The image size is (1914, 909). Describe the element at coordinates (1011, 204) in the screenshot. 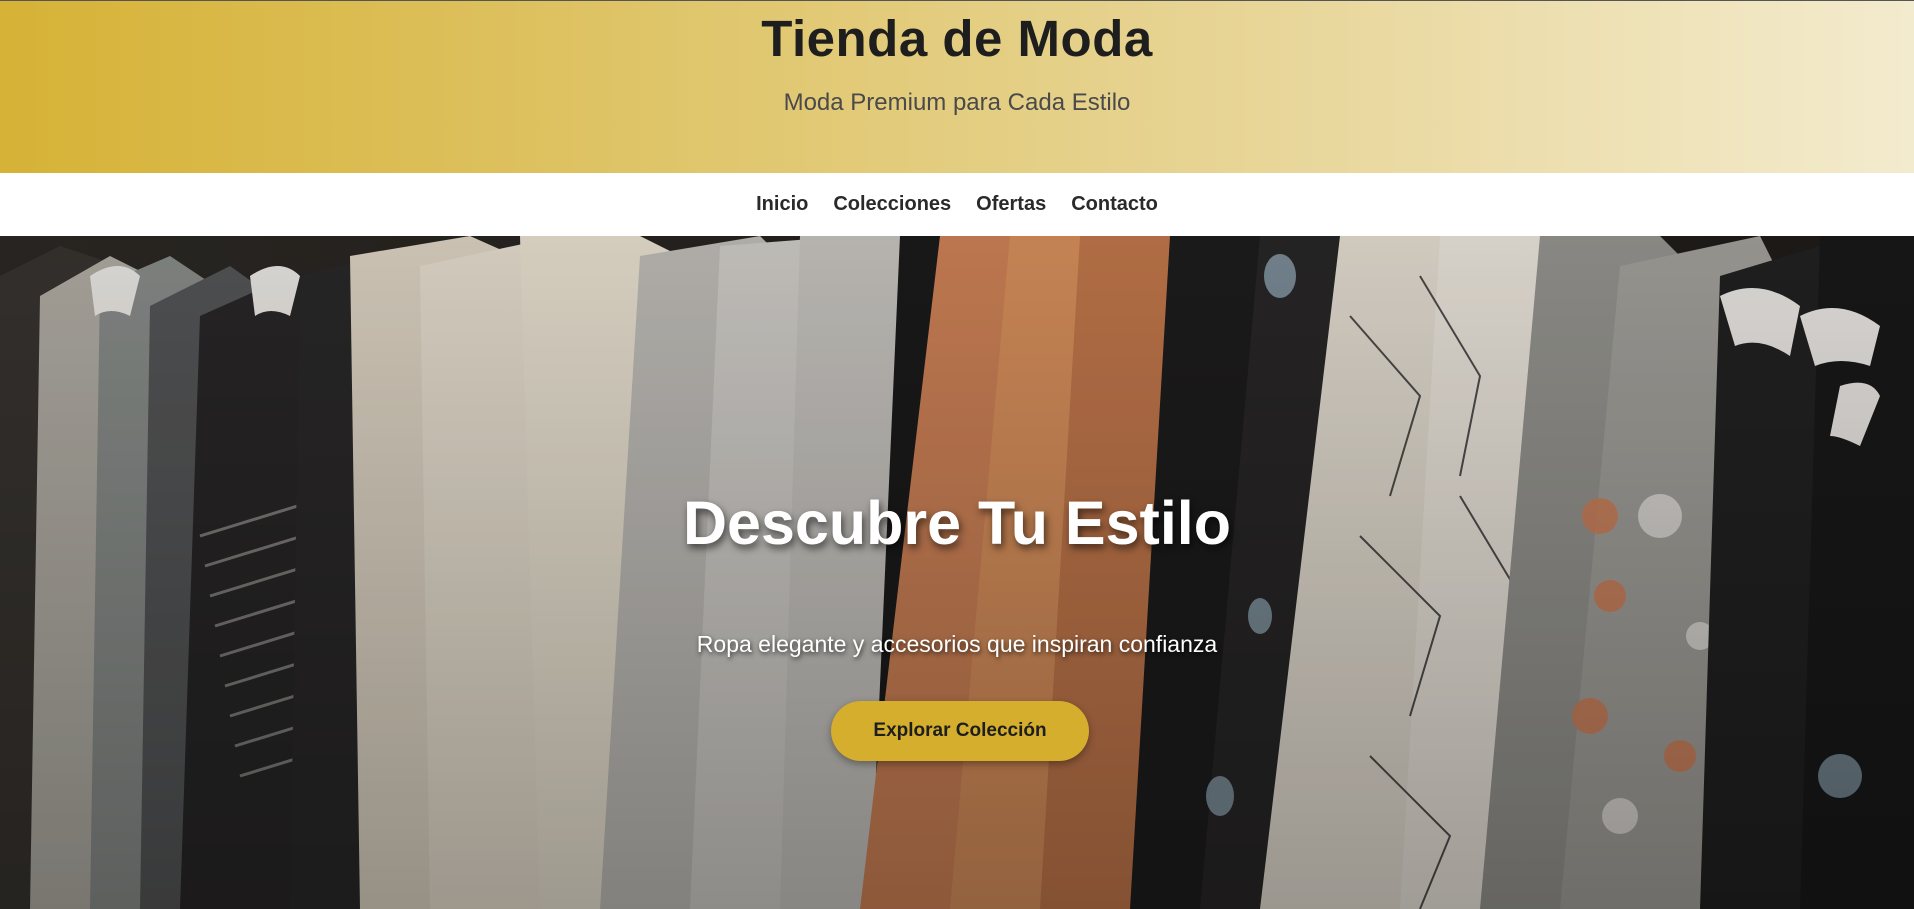

I see `nav-item-ofertas: Ofertas` at that location.